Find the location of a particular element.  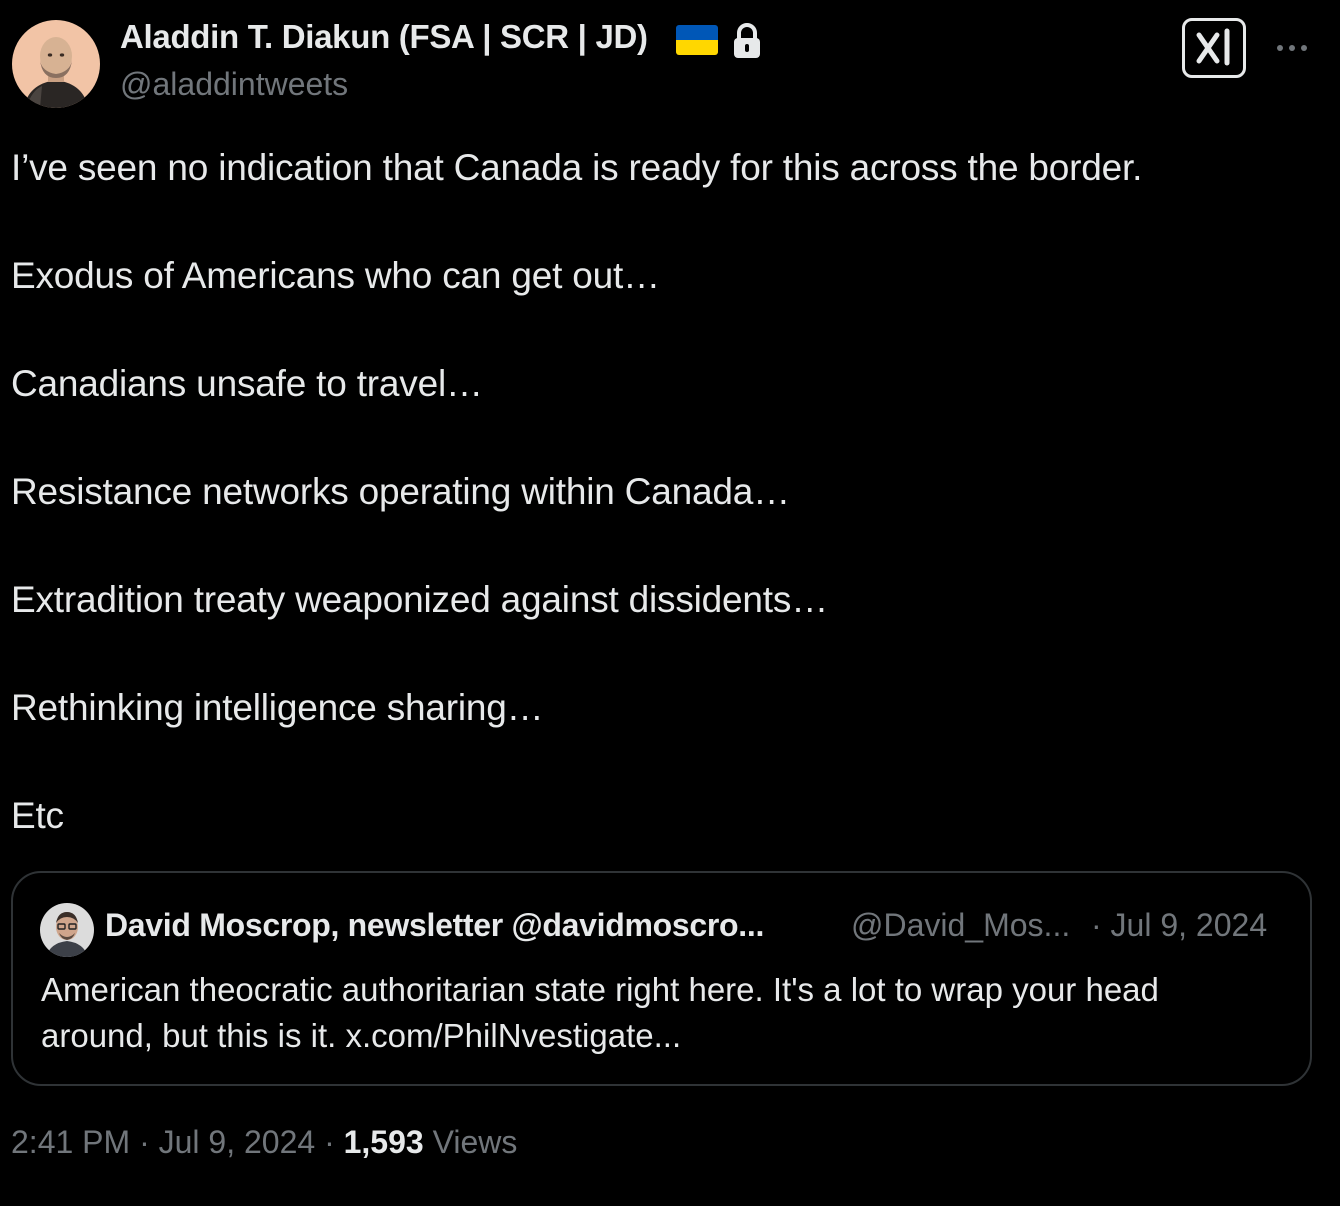

quote-author-avatar is located at coordinates (67, 930).